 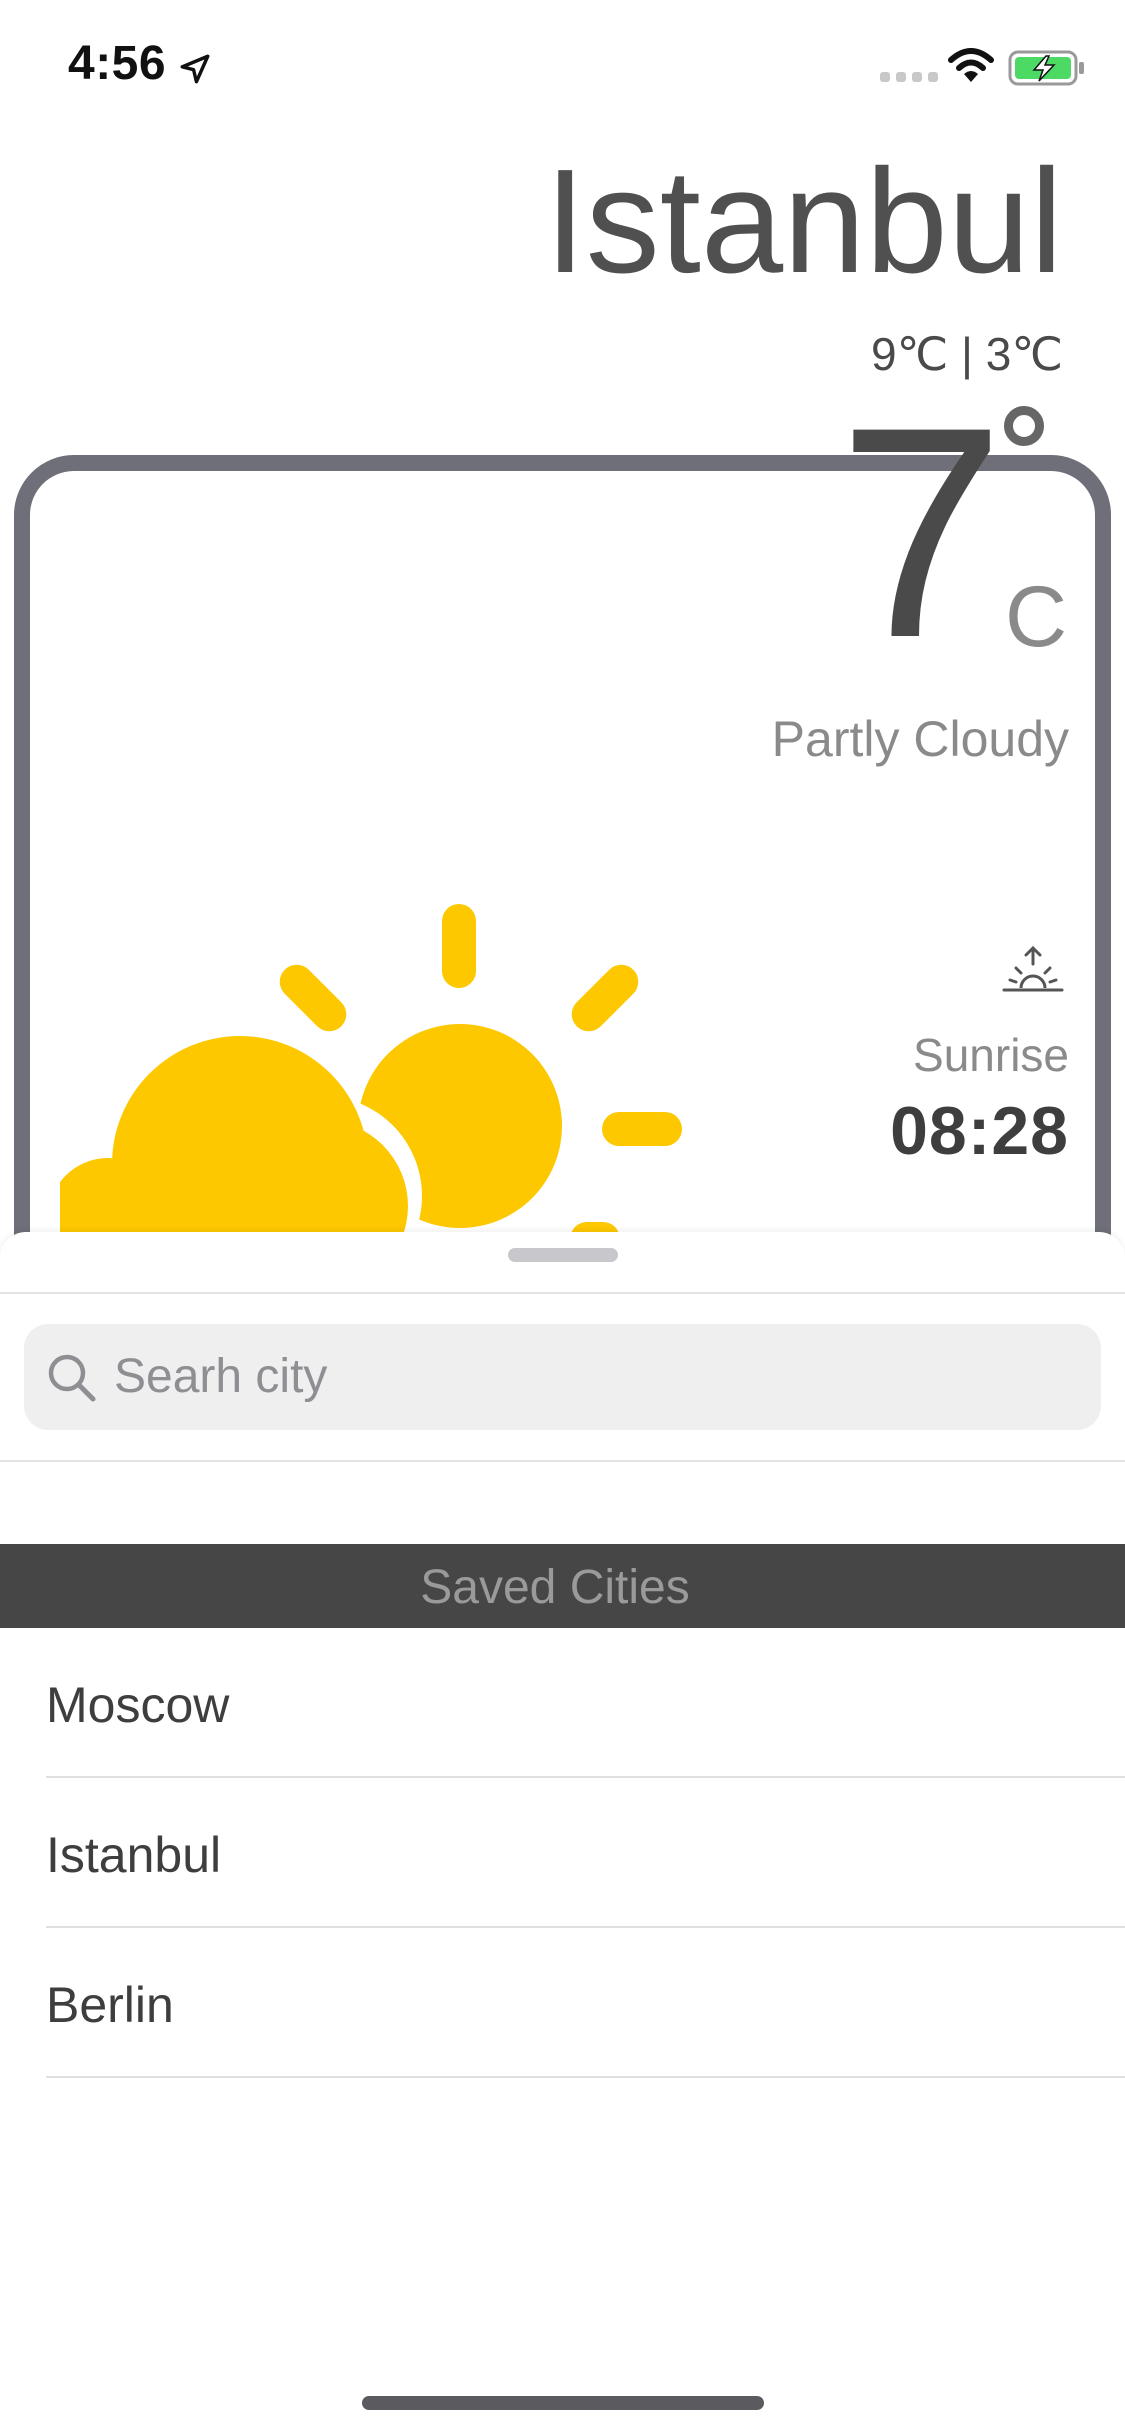 I want to click on degree-symbol, so click(x=1024, y=426).